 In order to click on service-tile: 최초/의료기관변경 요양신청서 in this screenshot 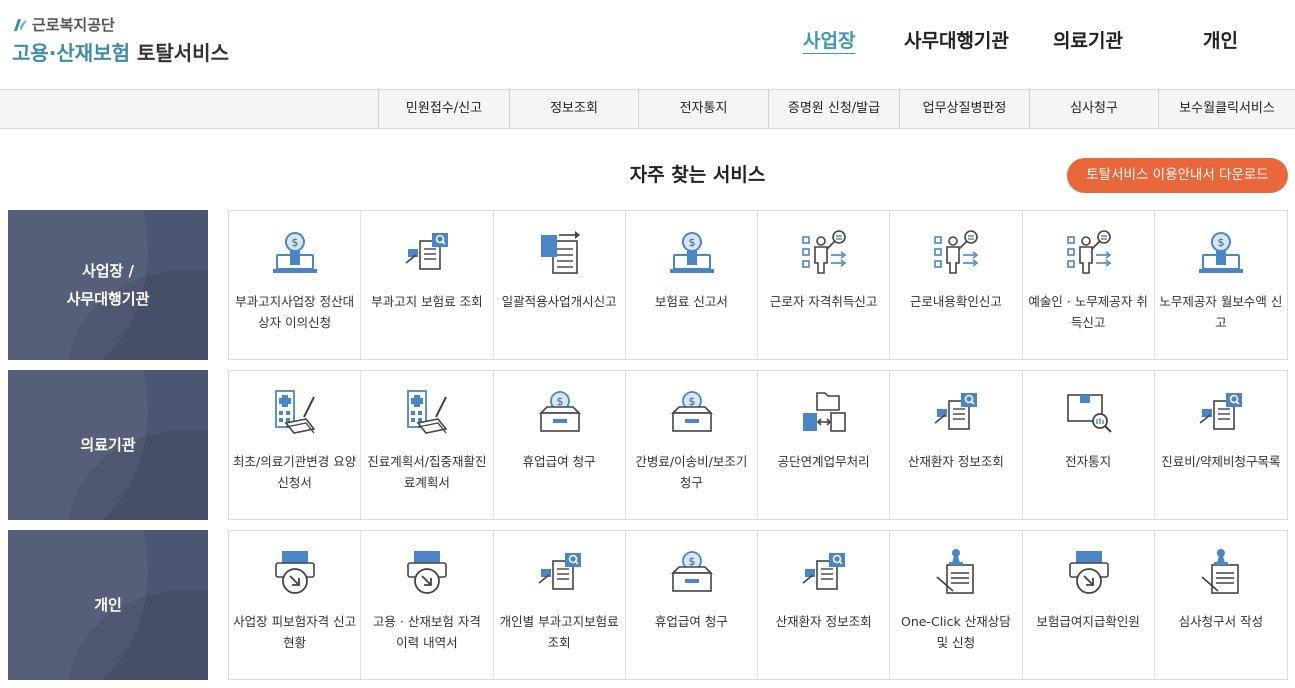, I will do `click(295, 445)`.